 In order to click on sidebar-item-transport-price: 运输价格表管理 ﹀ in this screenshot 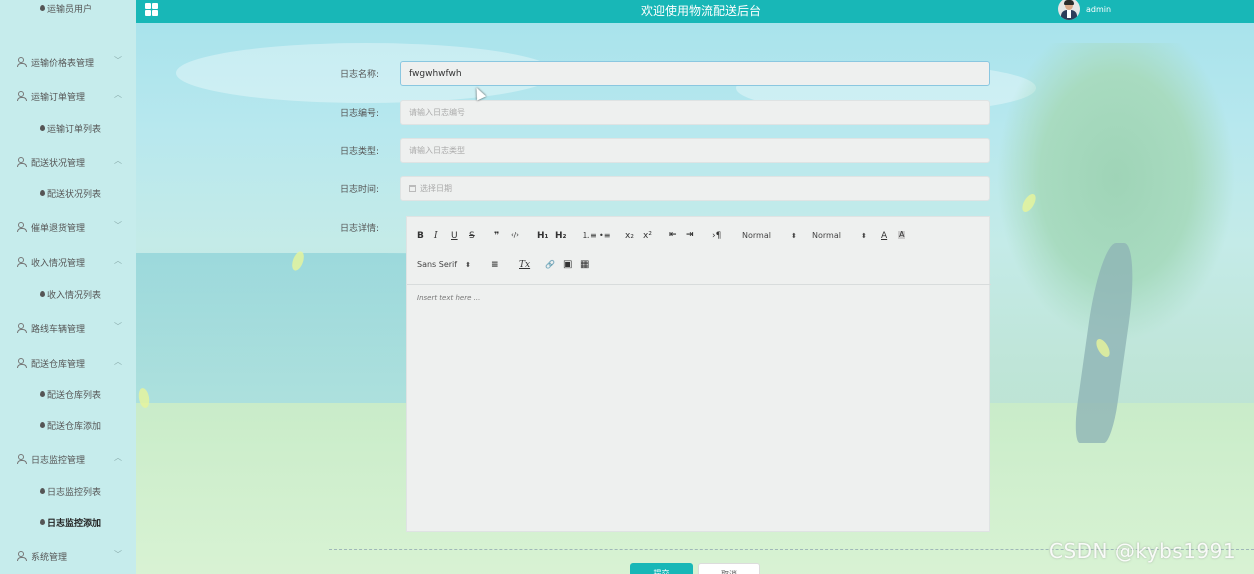, I will do `click(68, 62)`.